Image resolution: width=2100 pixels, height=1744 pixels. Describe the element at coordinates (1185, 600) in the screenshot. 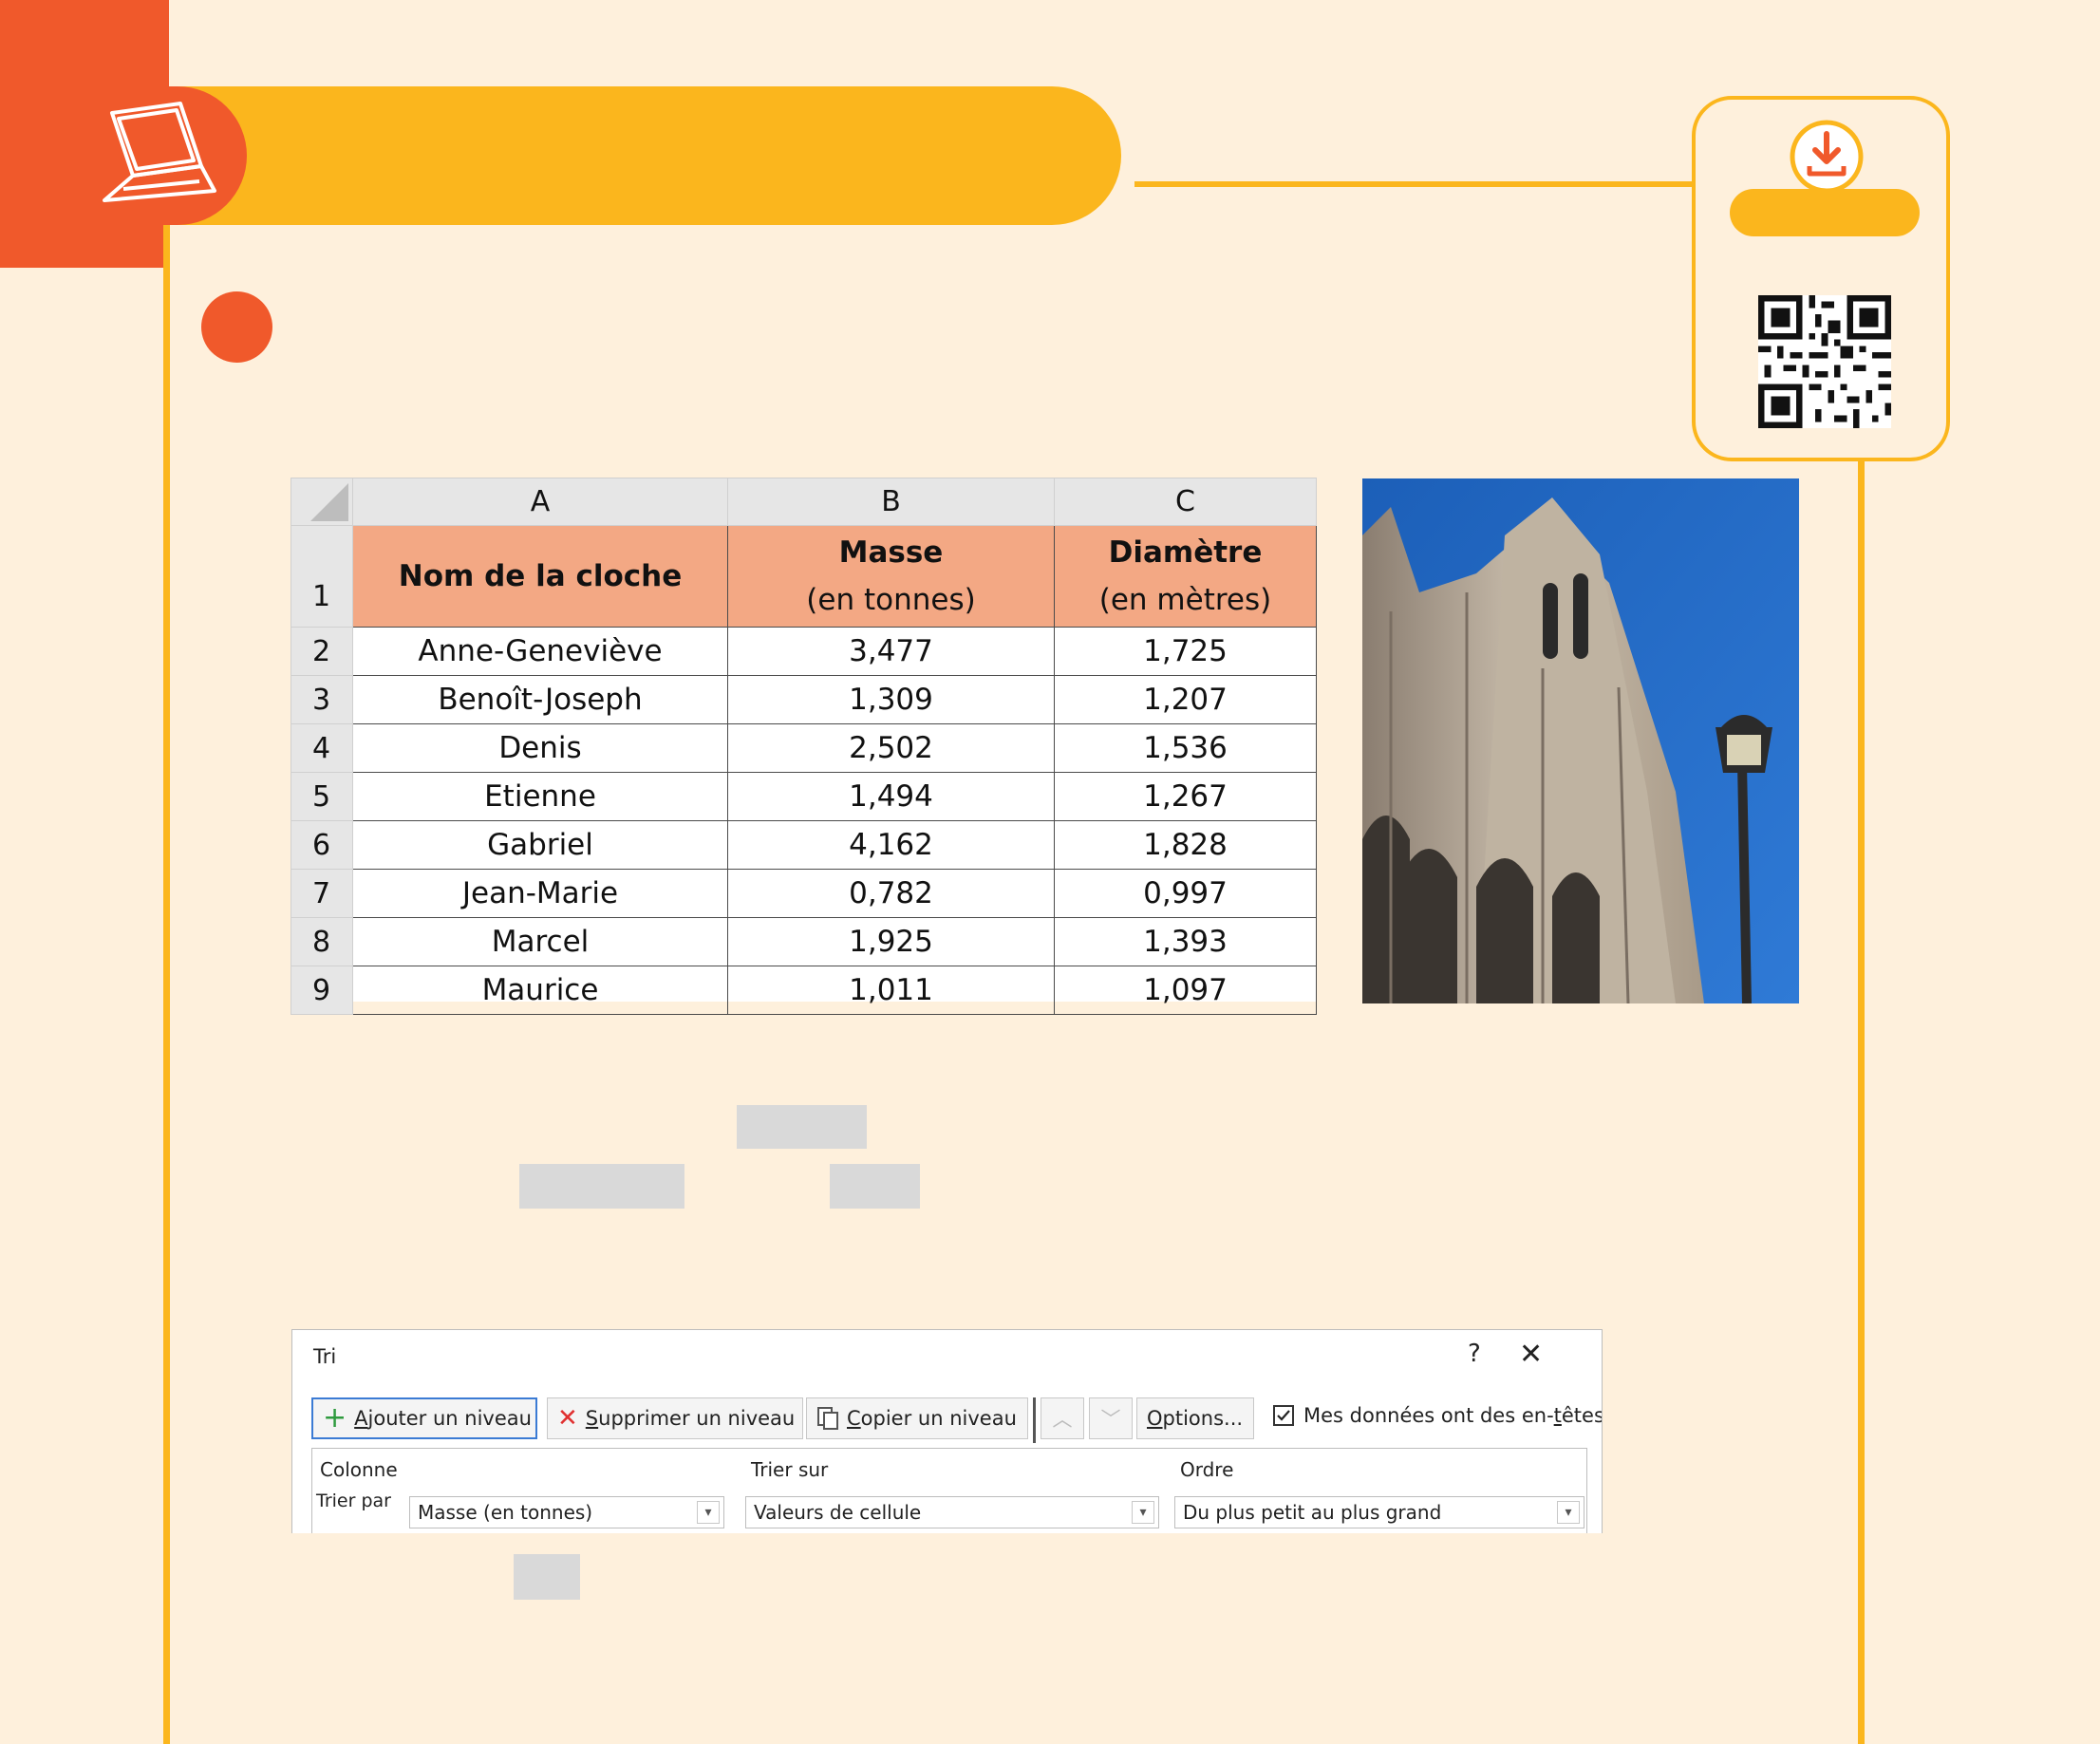

I see `header-diameter-unit: (en mètres)` at that location.